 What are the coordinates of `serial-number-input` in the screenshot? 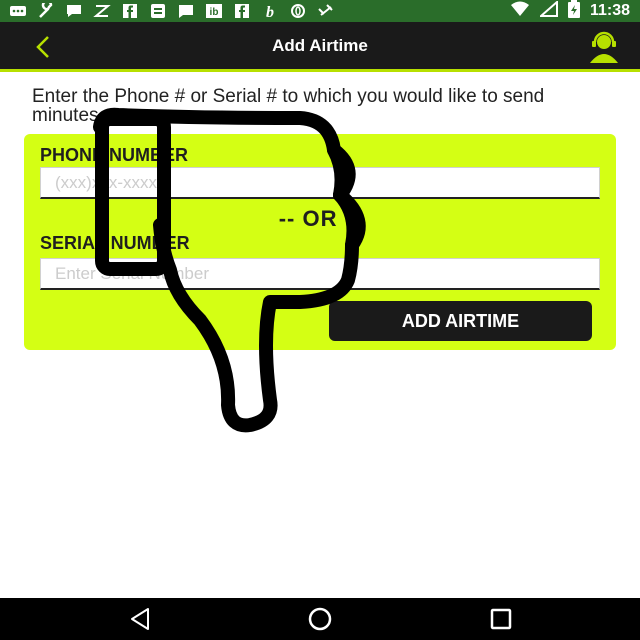 It's located at (320, 274).